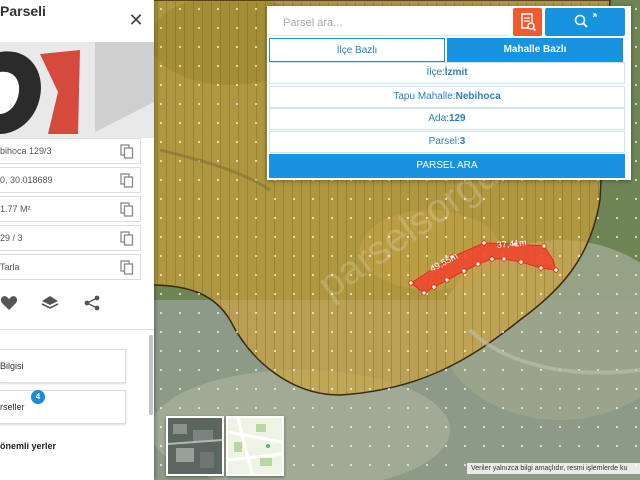 The width and height of the screenshot is (640, 480). Describe the element at coordinates (357, 50) in the screenshot. I see `tab-ilce: İlçe Bazlı` at that location.